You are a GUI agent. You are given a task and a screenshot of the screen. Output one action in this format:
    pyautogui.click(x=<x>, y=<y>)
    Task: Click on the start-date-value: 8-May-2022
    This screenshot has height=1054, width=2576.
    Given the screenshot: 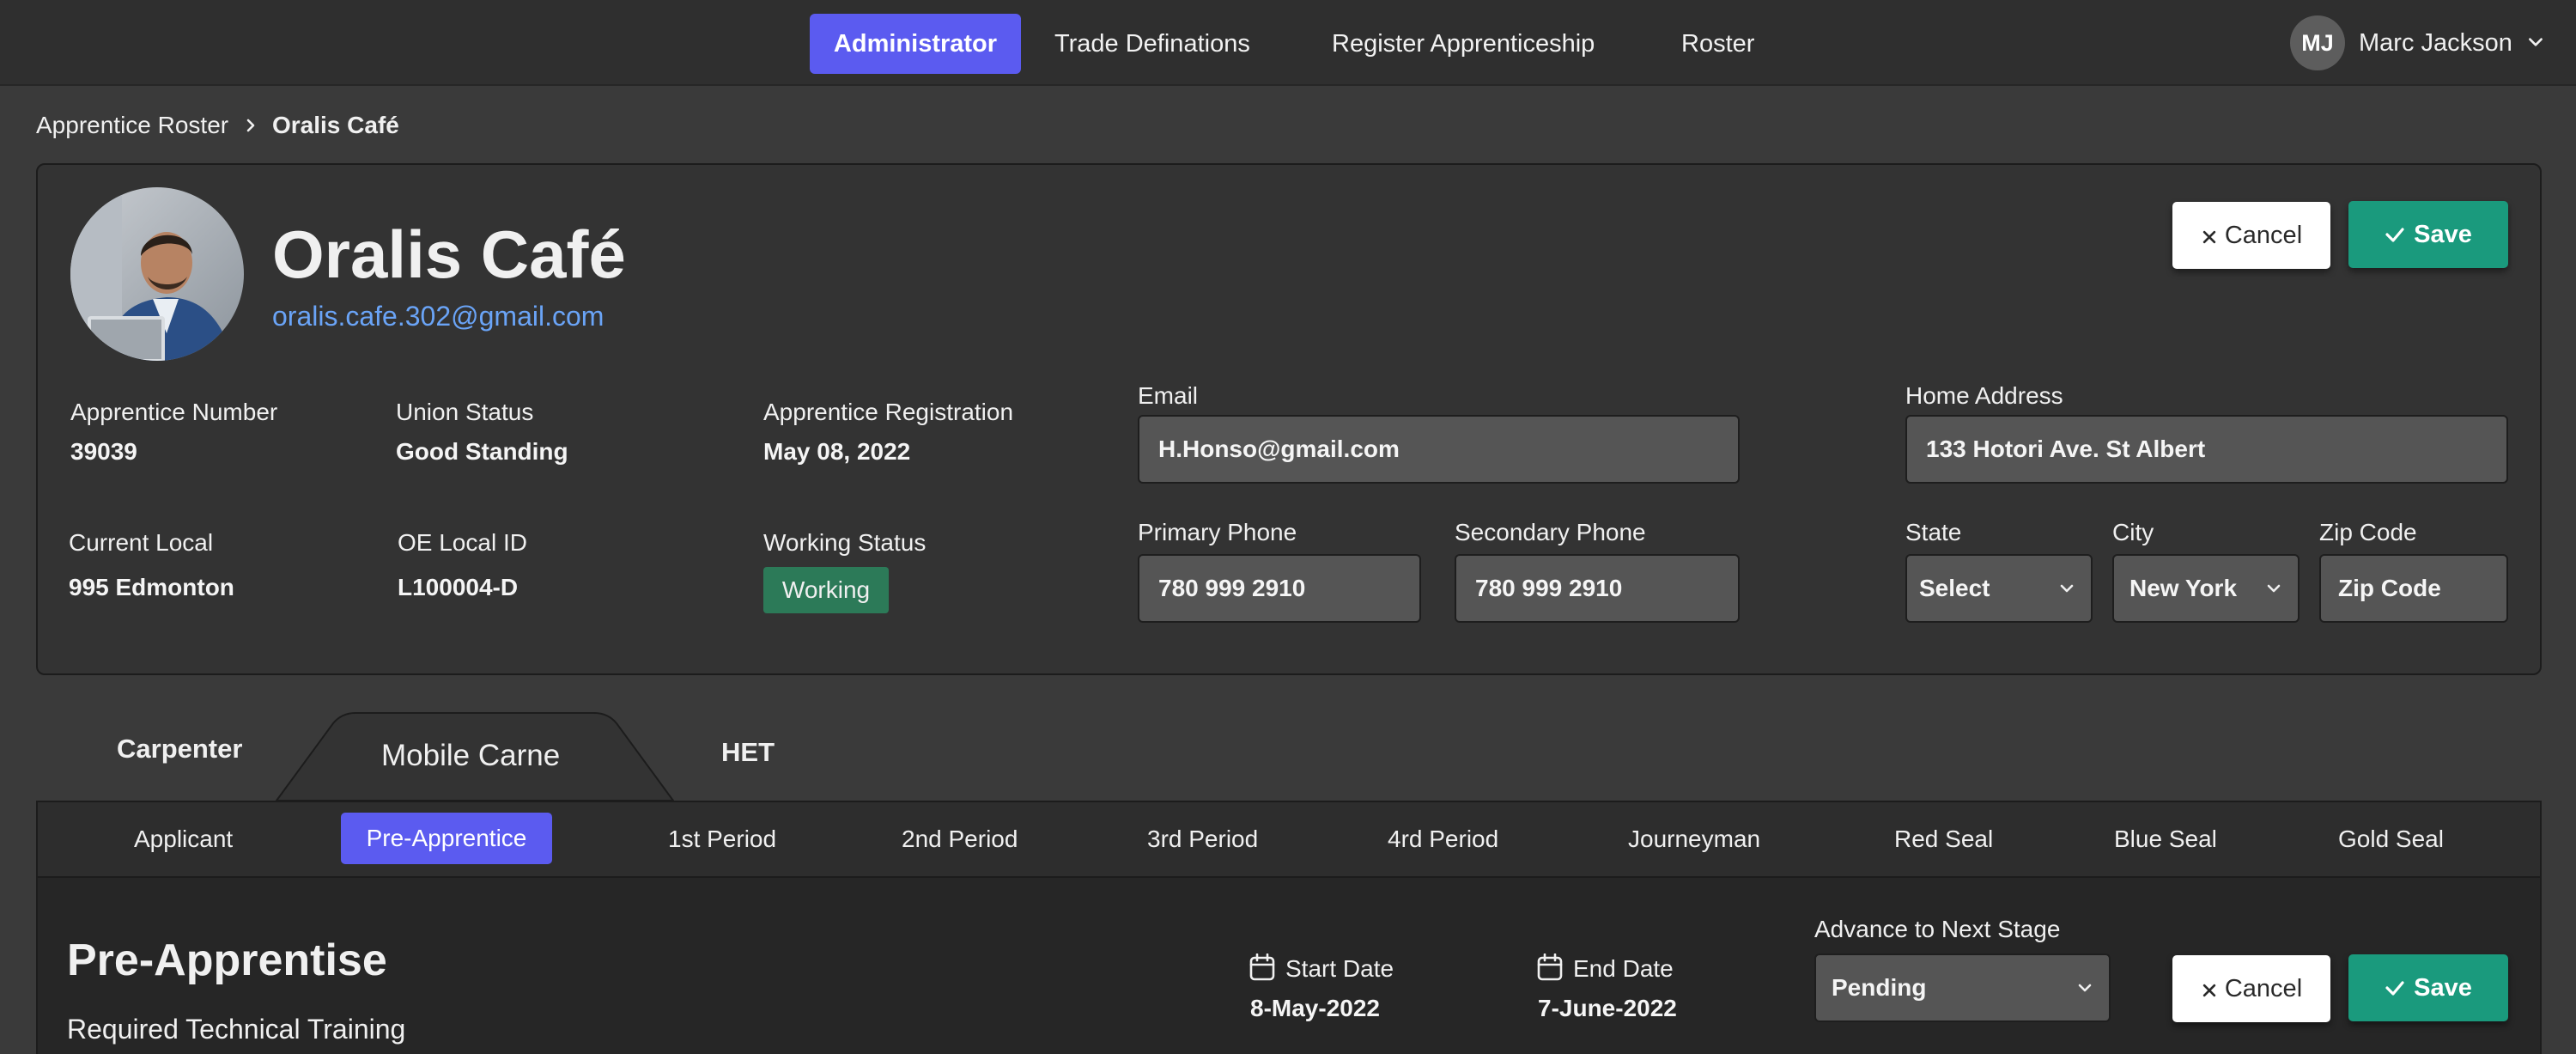 What is the action you would take?
    pyautogui.click(x=1315, y=1008)
    